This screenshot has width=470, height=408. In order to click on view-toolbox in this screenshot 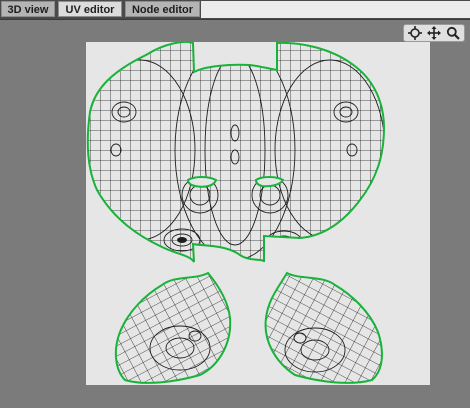, I will do `click(434, 33)`.